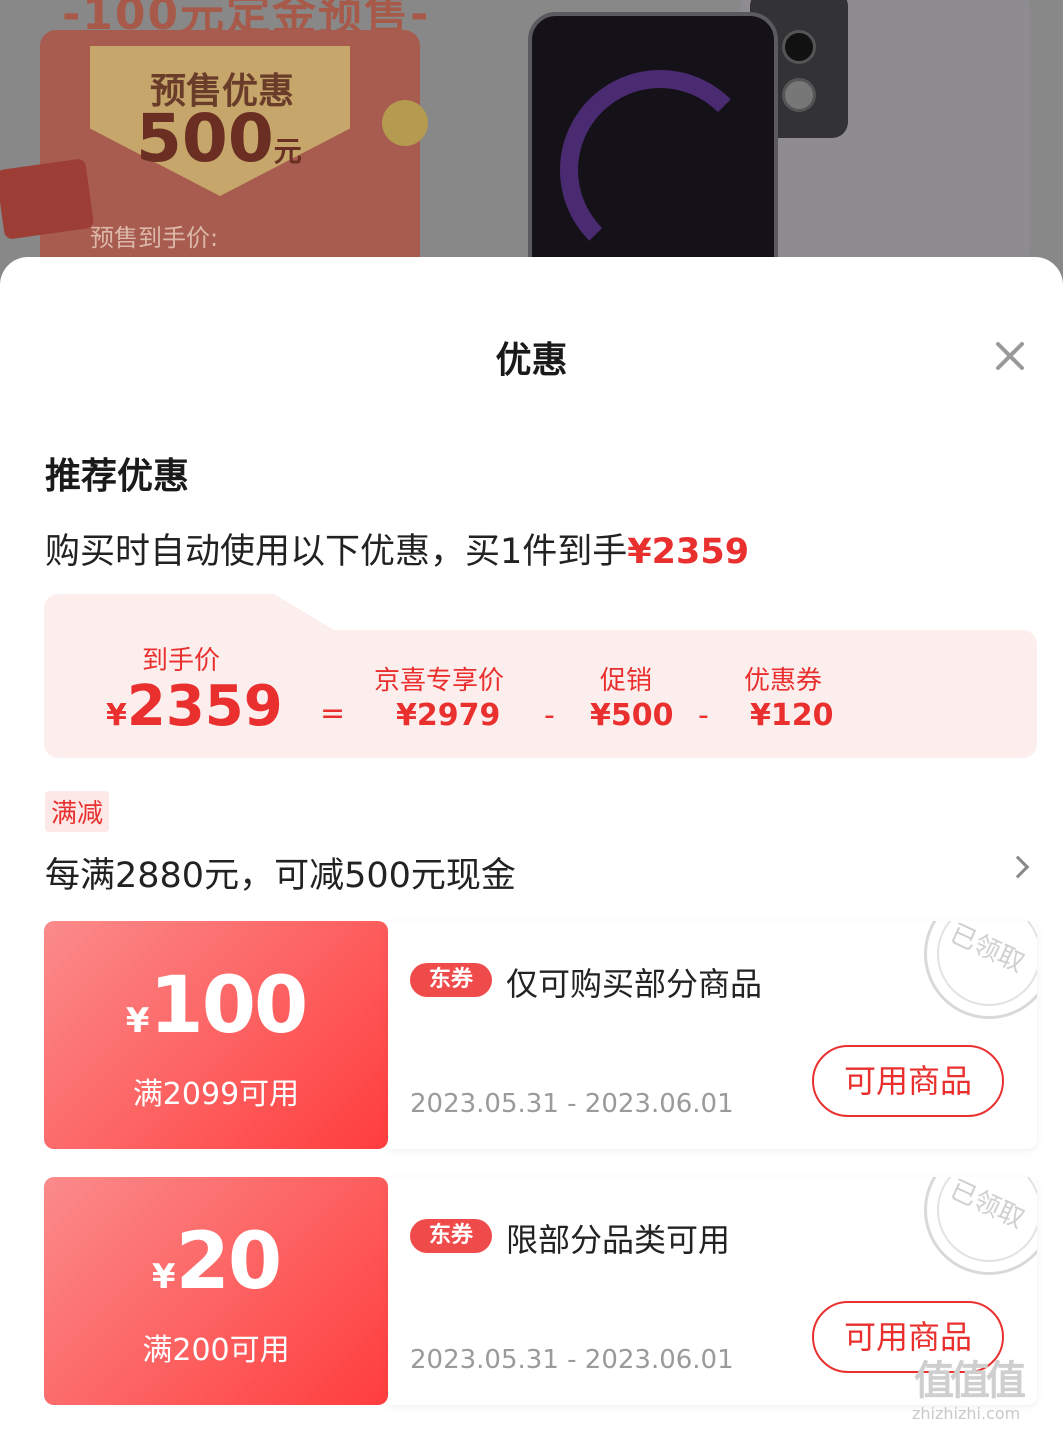 This screenshot has width=1063, height=1432. I want to click on coupon-amount-number: 100, so click(228, 1006).